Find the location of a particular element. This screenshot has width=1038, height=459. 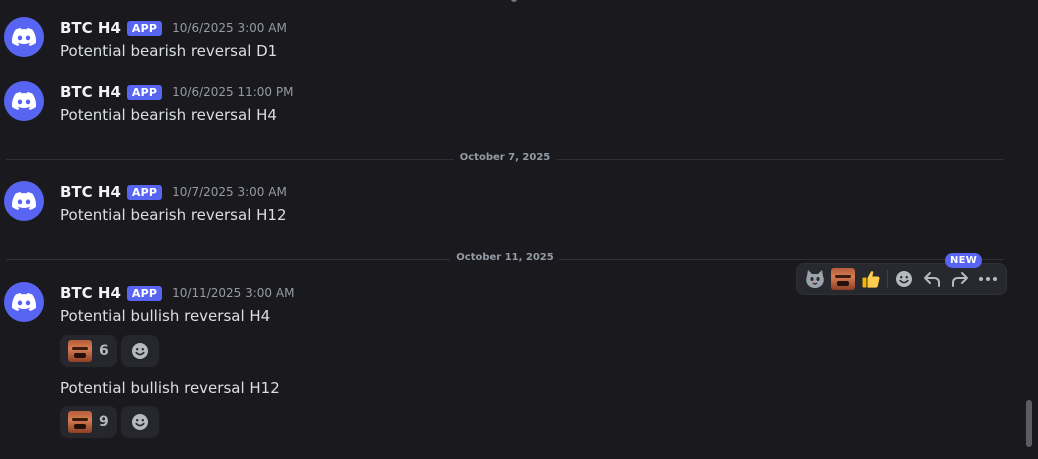

timestamp: 10/6/2025 11:00 PM is located at coordinates (232, 92).